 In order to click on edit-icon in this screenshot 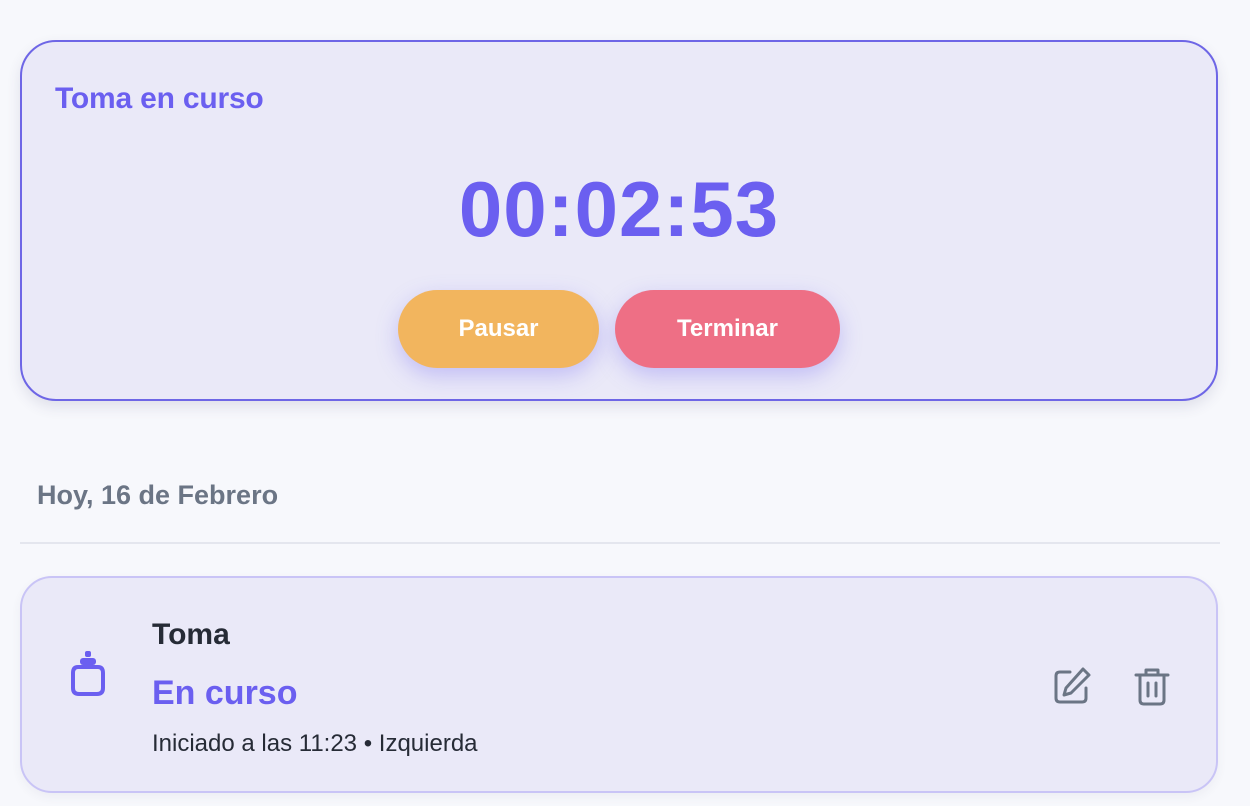, I will do `click(1072, 689)`.